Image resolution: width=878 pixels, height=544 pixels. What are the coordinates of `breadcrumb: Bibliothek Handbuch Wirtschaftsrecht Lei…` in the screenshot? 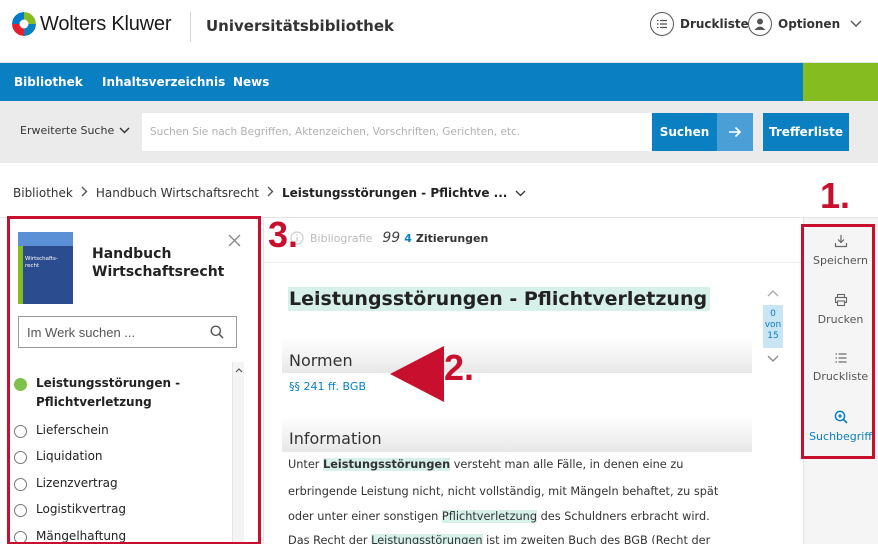 It's located at (269, 193).